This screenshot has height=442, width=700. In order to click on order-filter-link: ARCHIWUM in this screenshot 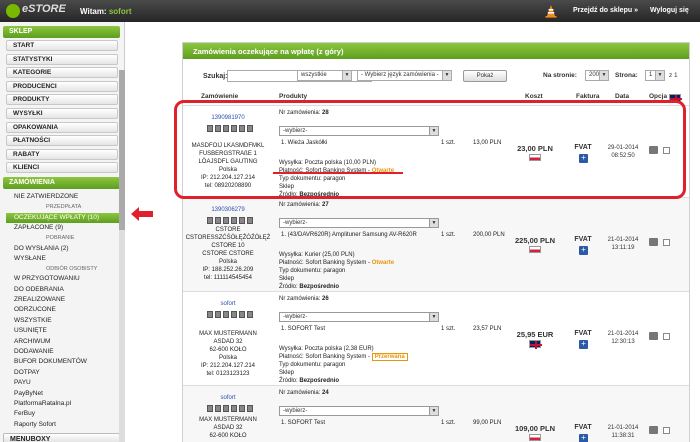, I will do `click(63, 342)`.